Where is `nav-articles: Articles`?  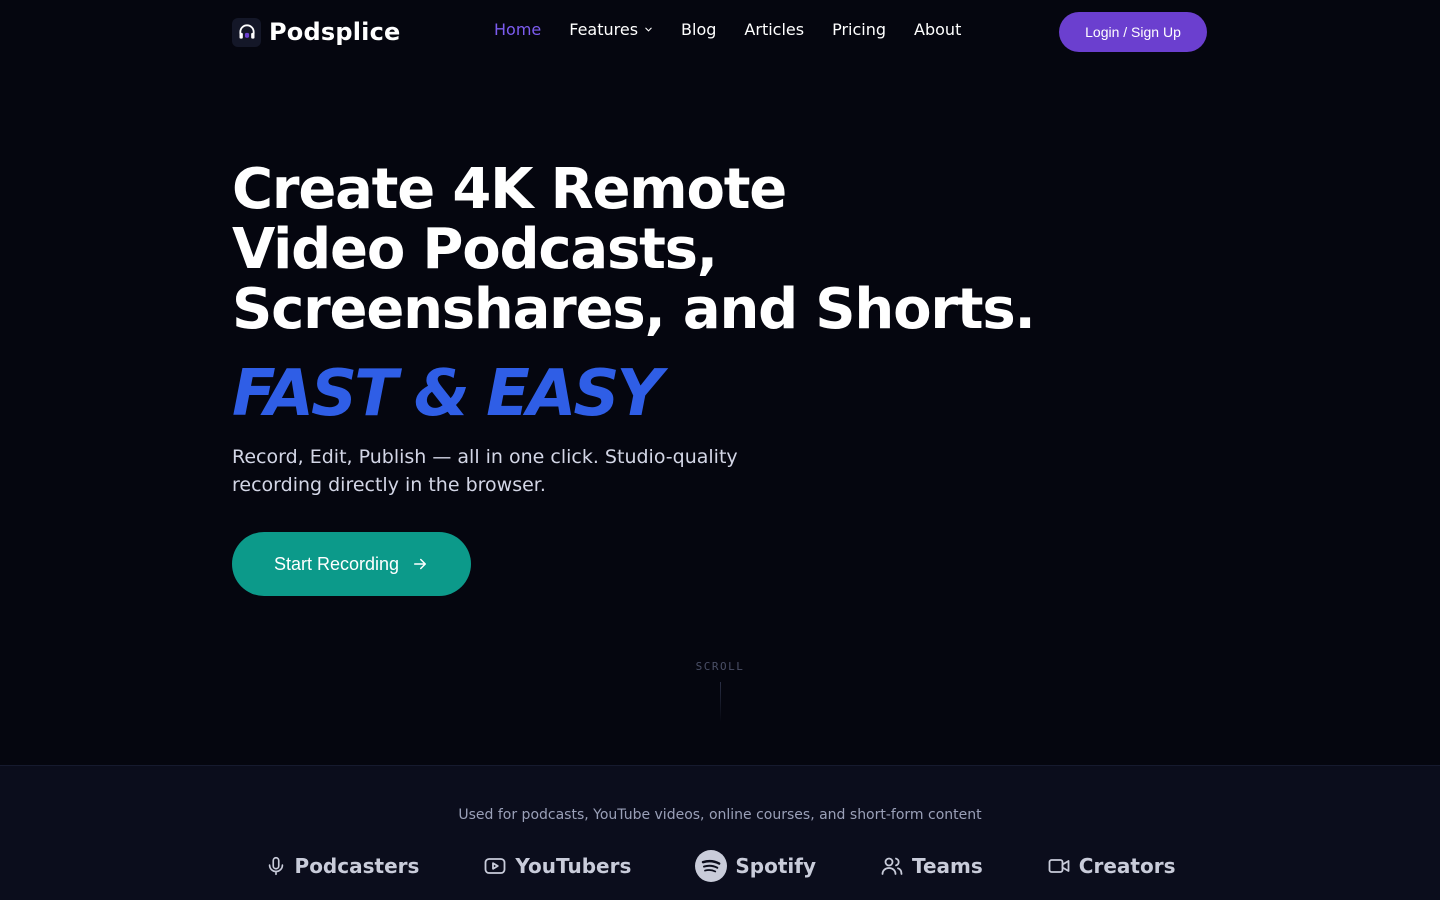
nav-articles: Articles is located at coordinates (774, 29).